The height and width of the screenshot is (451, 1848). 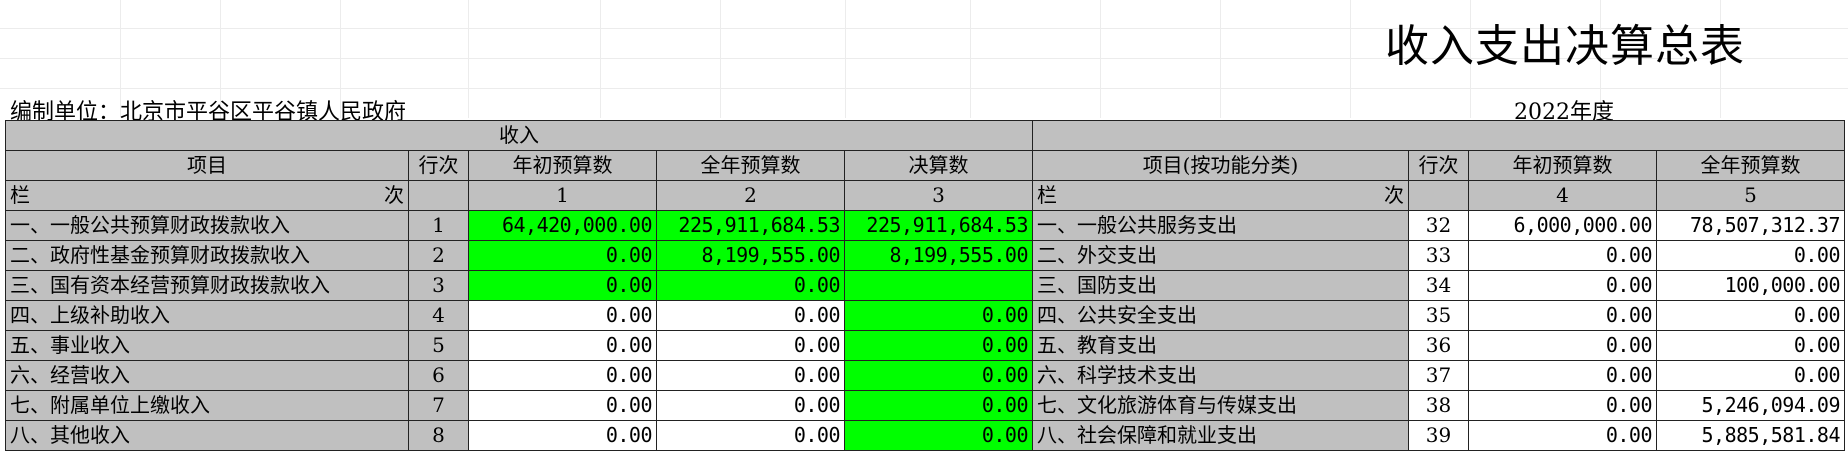 What do you see at coordinates (1438, 135) in the screenshot?
I see `expense-section-header-blank` at bounding box center [1438, 135].